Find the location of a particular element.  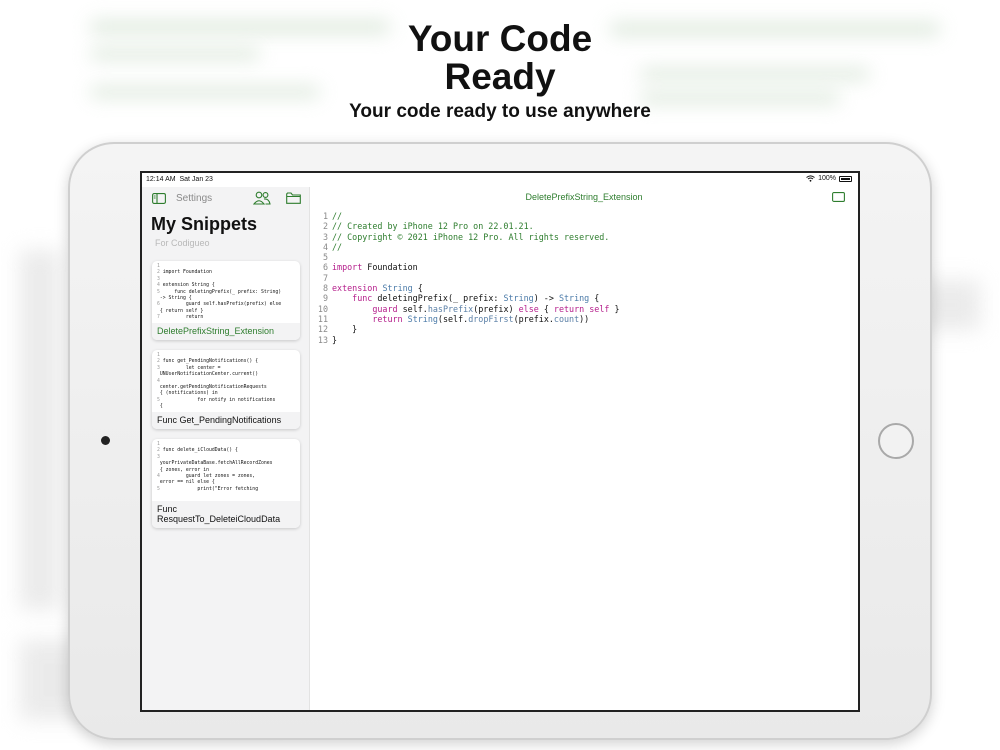

sidebar-title: My Snippets is located at coordinates (204, 224).